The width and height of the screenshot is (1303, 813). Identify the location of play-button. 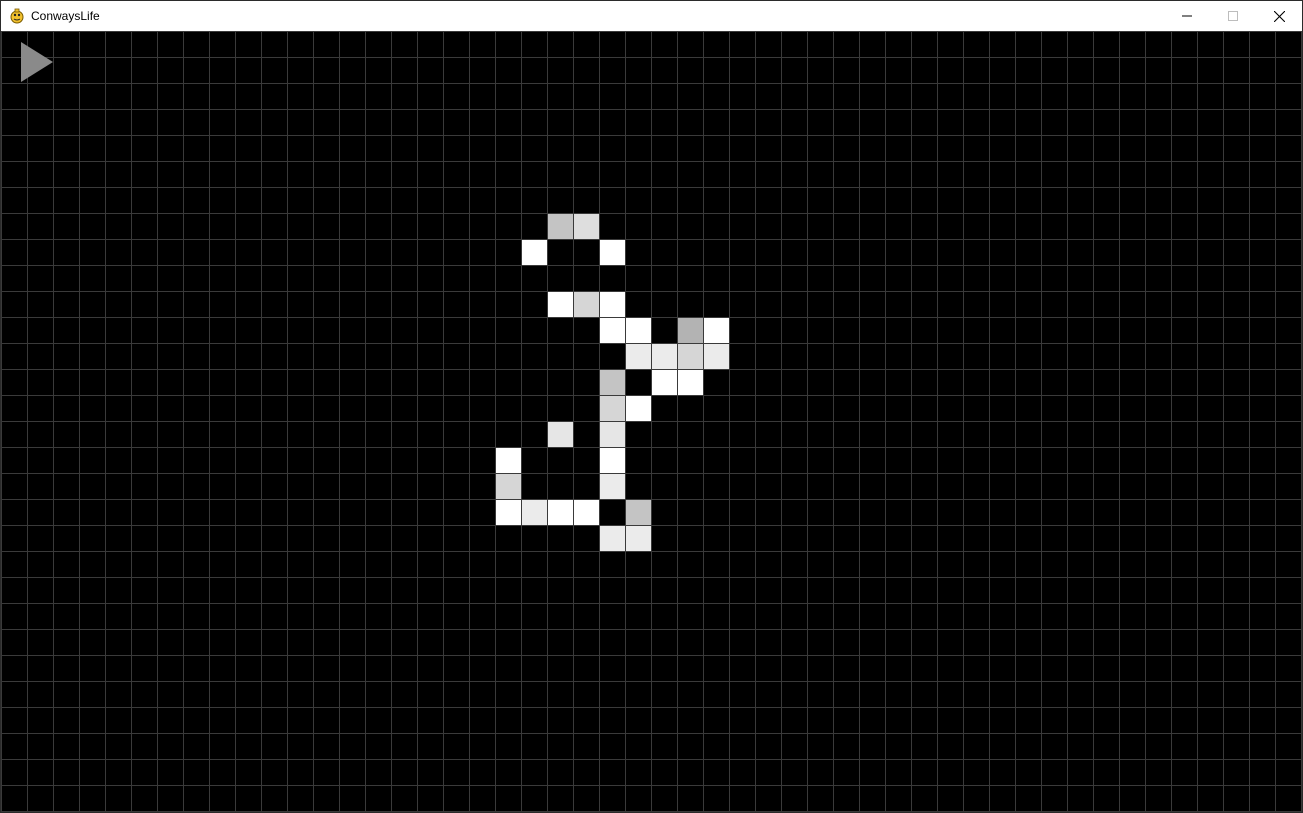
(37, 62).